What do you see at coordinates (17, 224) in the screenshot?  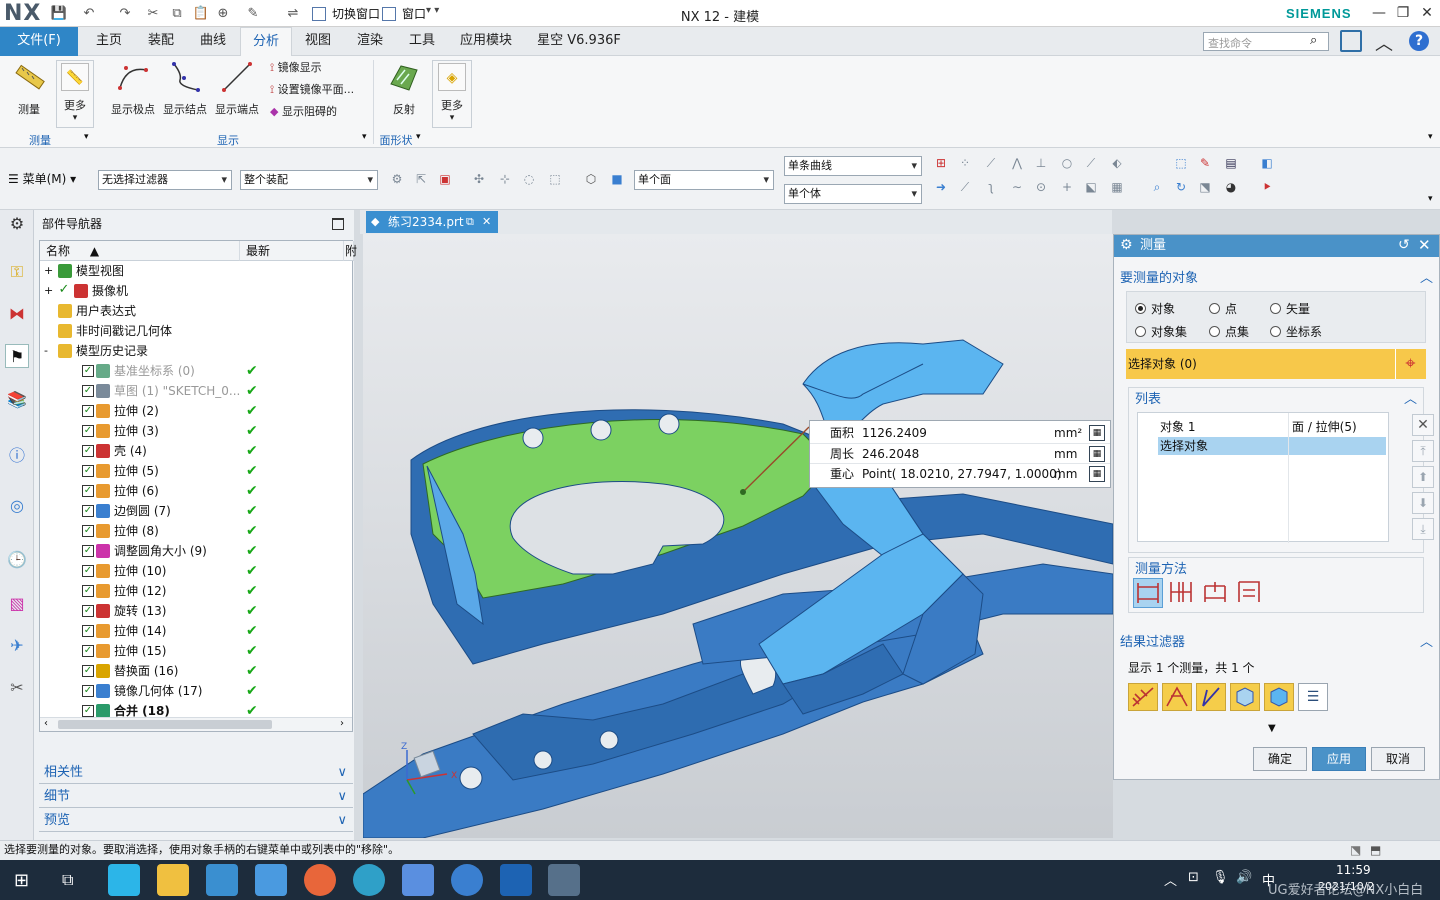 I see `gear-icon: ⚙` at bounding box center [17, 224].